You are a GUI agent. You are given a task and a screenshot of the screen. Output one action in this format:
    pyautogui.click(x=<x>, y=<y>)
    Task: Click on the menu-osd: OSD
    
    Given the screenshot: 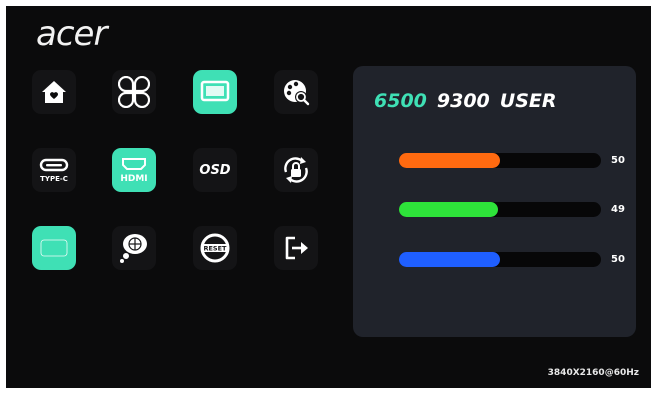 What is the action you would take?
    pyautogui.click(x=215, y=170)
    